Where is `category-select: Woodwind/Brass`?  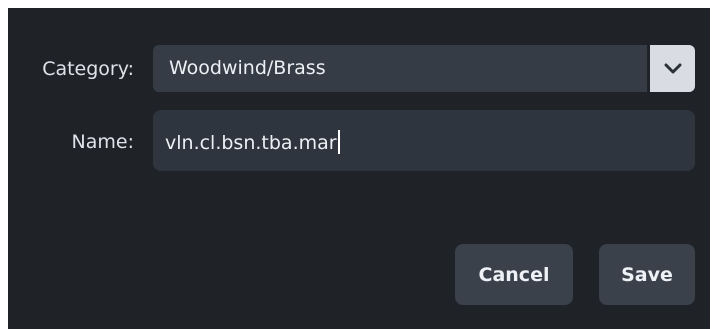 category-select: Woodwind/Brass is located at coordinates (424, 68).